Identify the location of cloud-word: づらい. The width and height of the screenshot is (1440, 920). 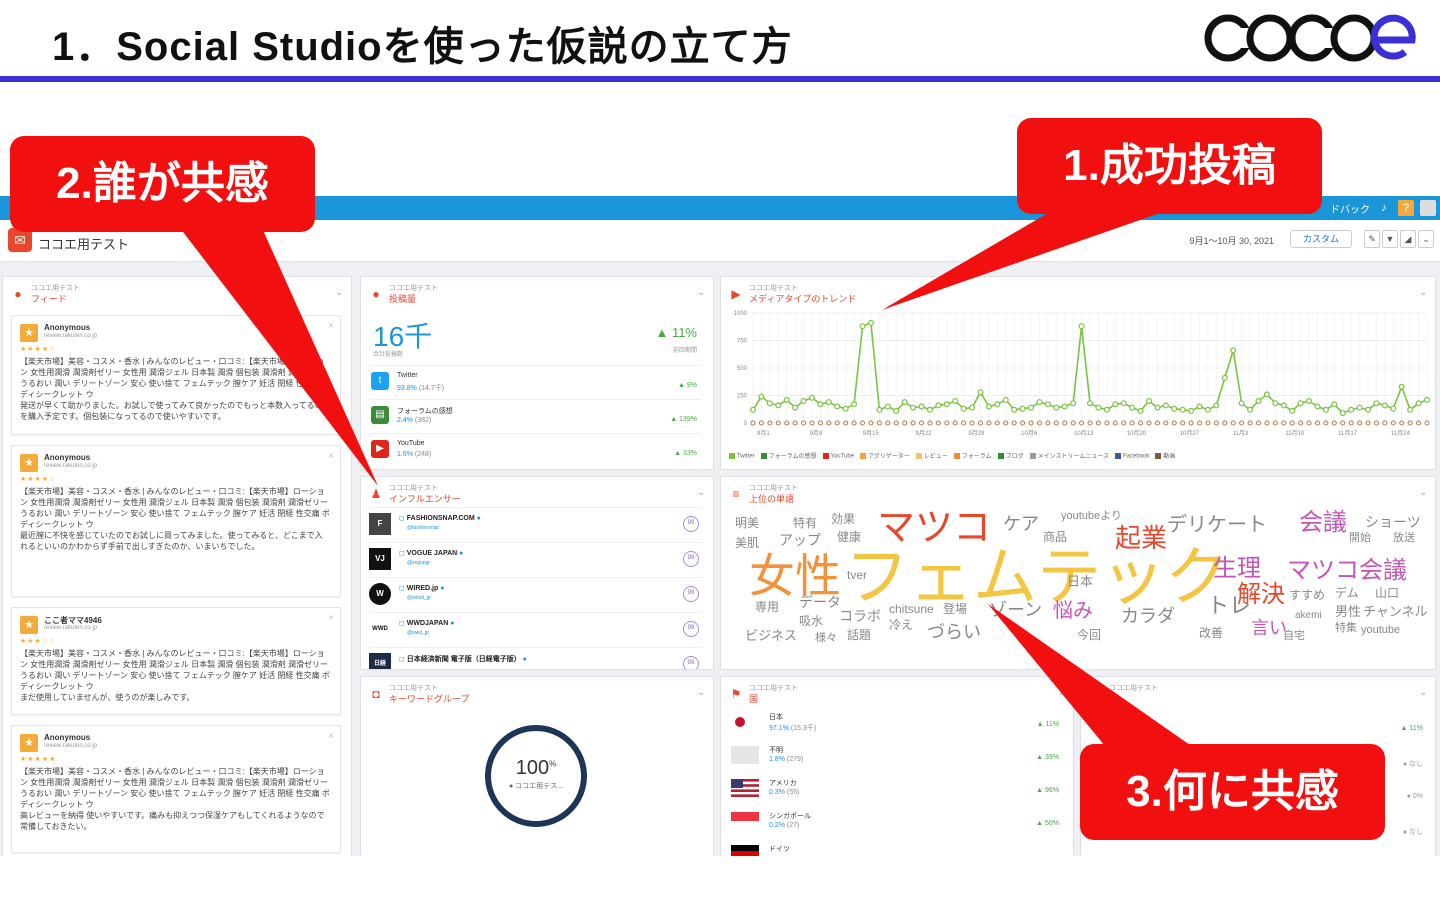
(954, 632).